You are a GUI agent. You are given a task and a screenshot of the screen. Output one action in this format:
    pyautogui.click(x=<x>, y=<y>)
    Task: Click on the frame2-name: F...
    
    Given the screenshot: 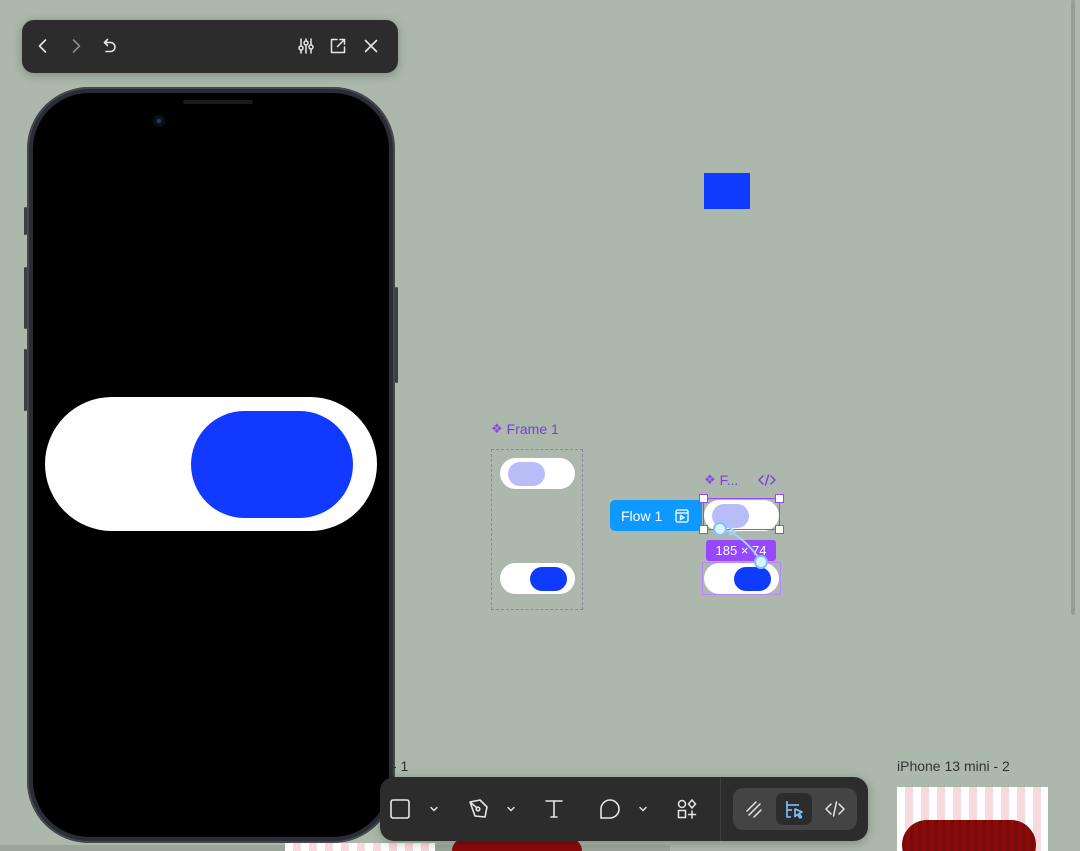 What is the action you would take?
    pyautogui.click(x=729, y=480)
    